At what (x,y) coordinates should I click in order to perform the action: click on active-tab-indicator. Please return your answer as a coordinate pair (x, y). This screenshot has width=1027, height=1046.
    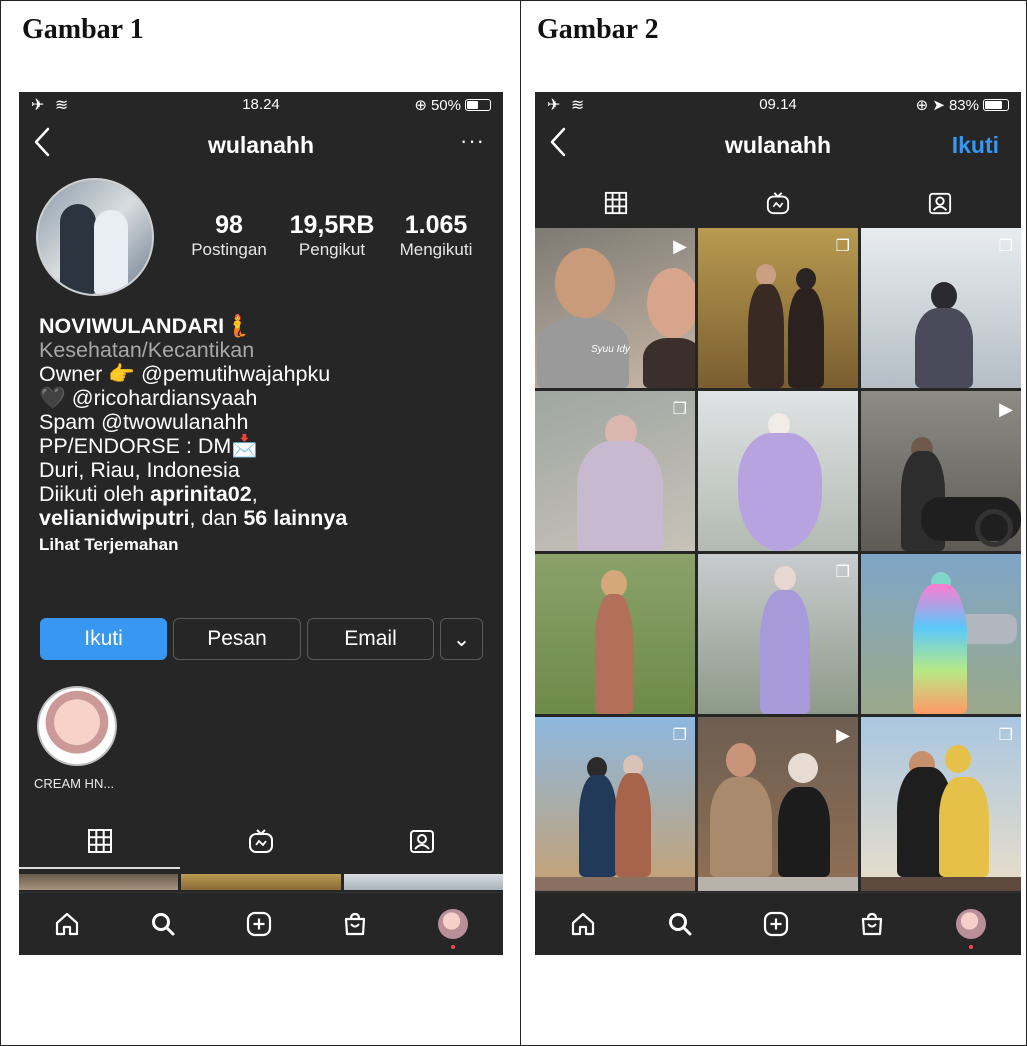
    Looking at the image, I should click on (99, 868).